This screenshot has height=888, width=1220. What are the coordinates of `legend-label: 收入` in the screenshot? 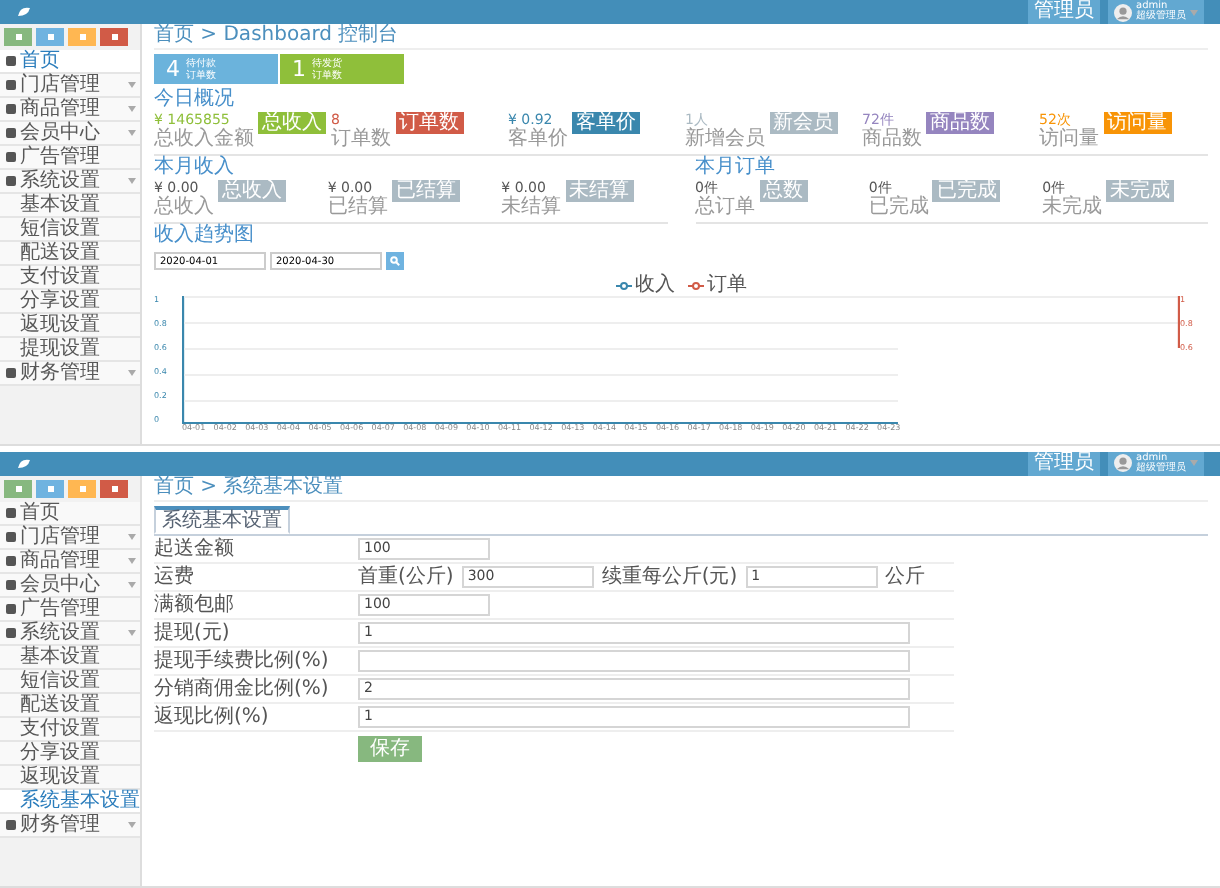 It's located at (655, 285).